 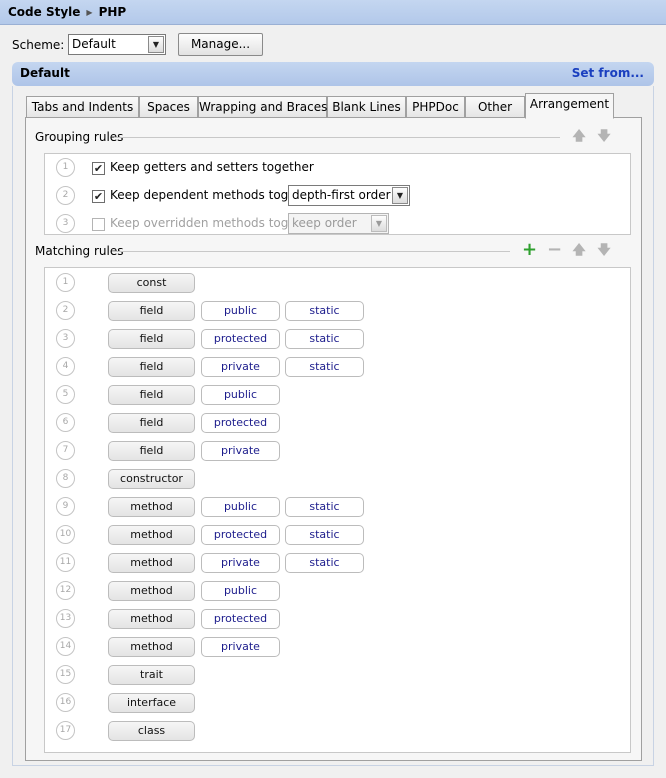 I want to click on rule-kind-token: class, so click(x=151, y=731).